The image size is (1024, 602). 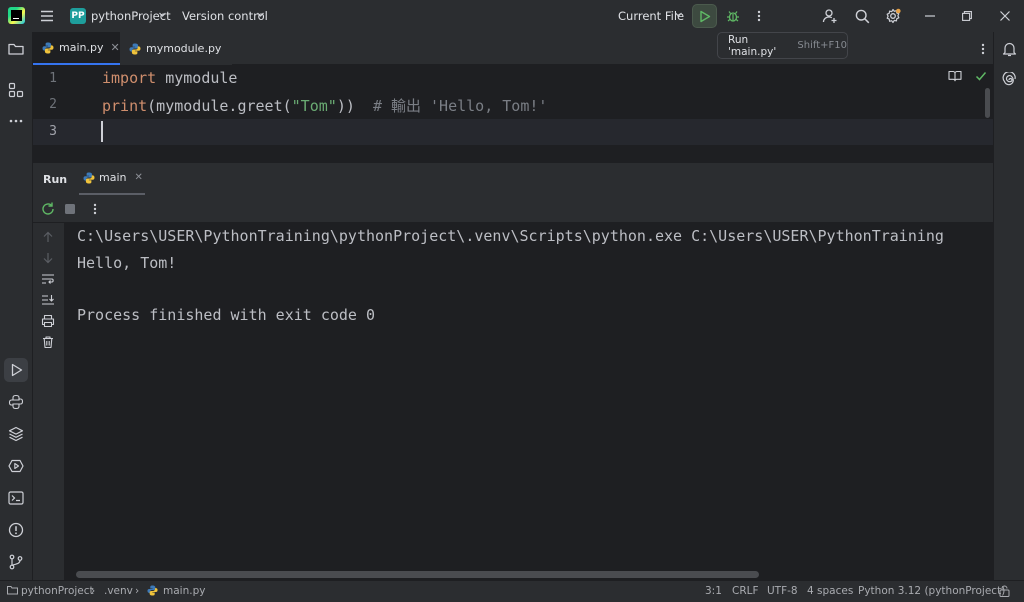 What do you see at coordinates (782, 45) in the screenshot?
I see `run-tooltip: Run 'main.py' Shift+F10` at bounding box center [782, 45].